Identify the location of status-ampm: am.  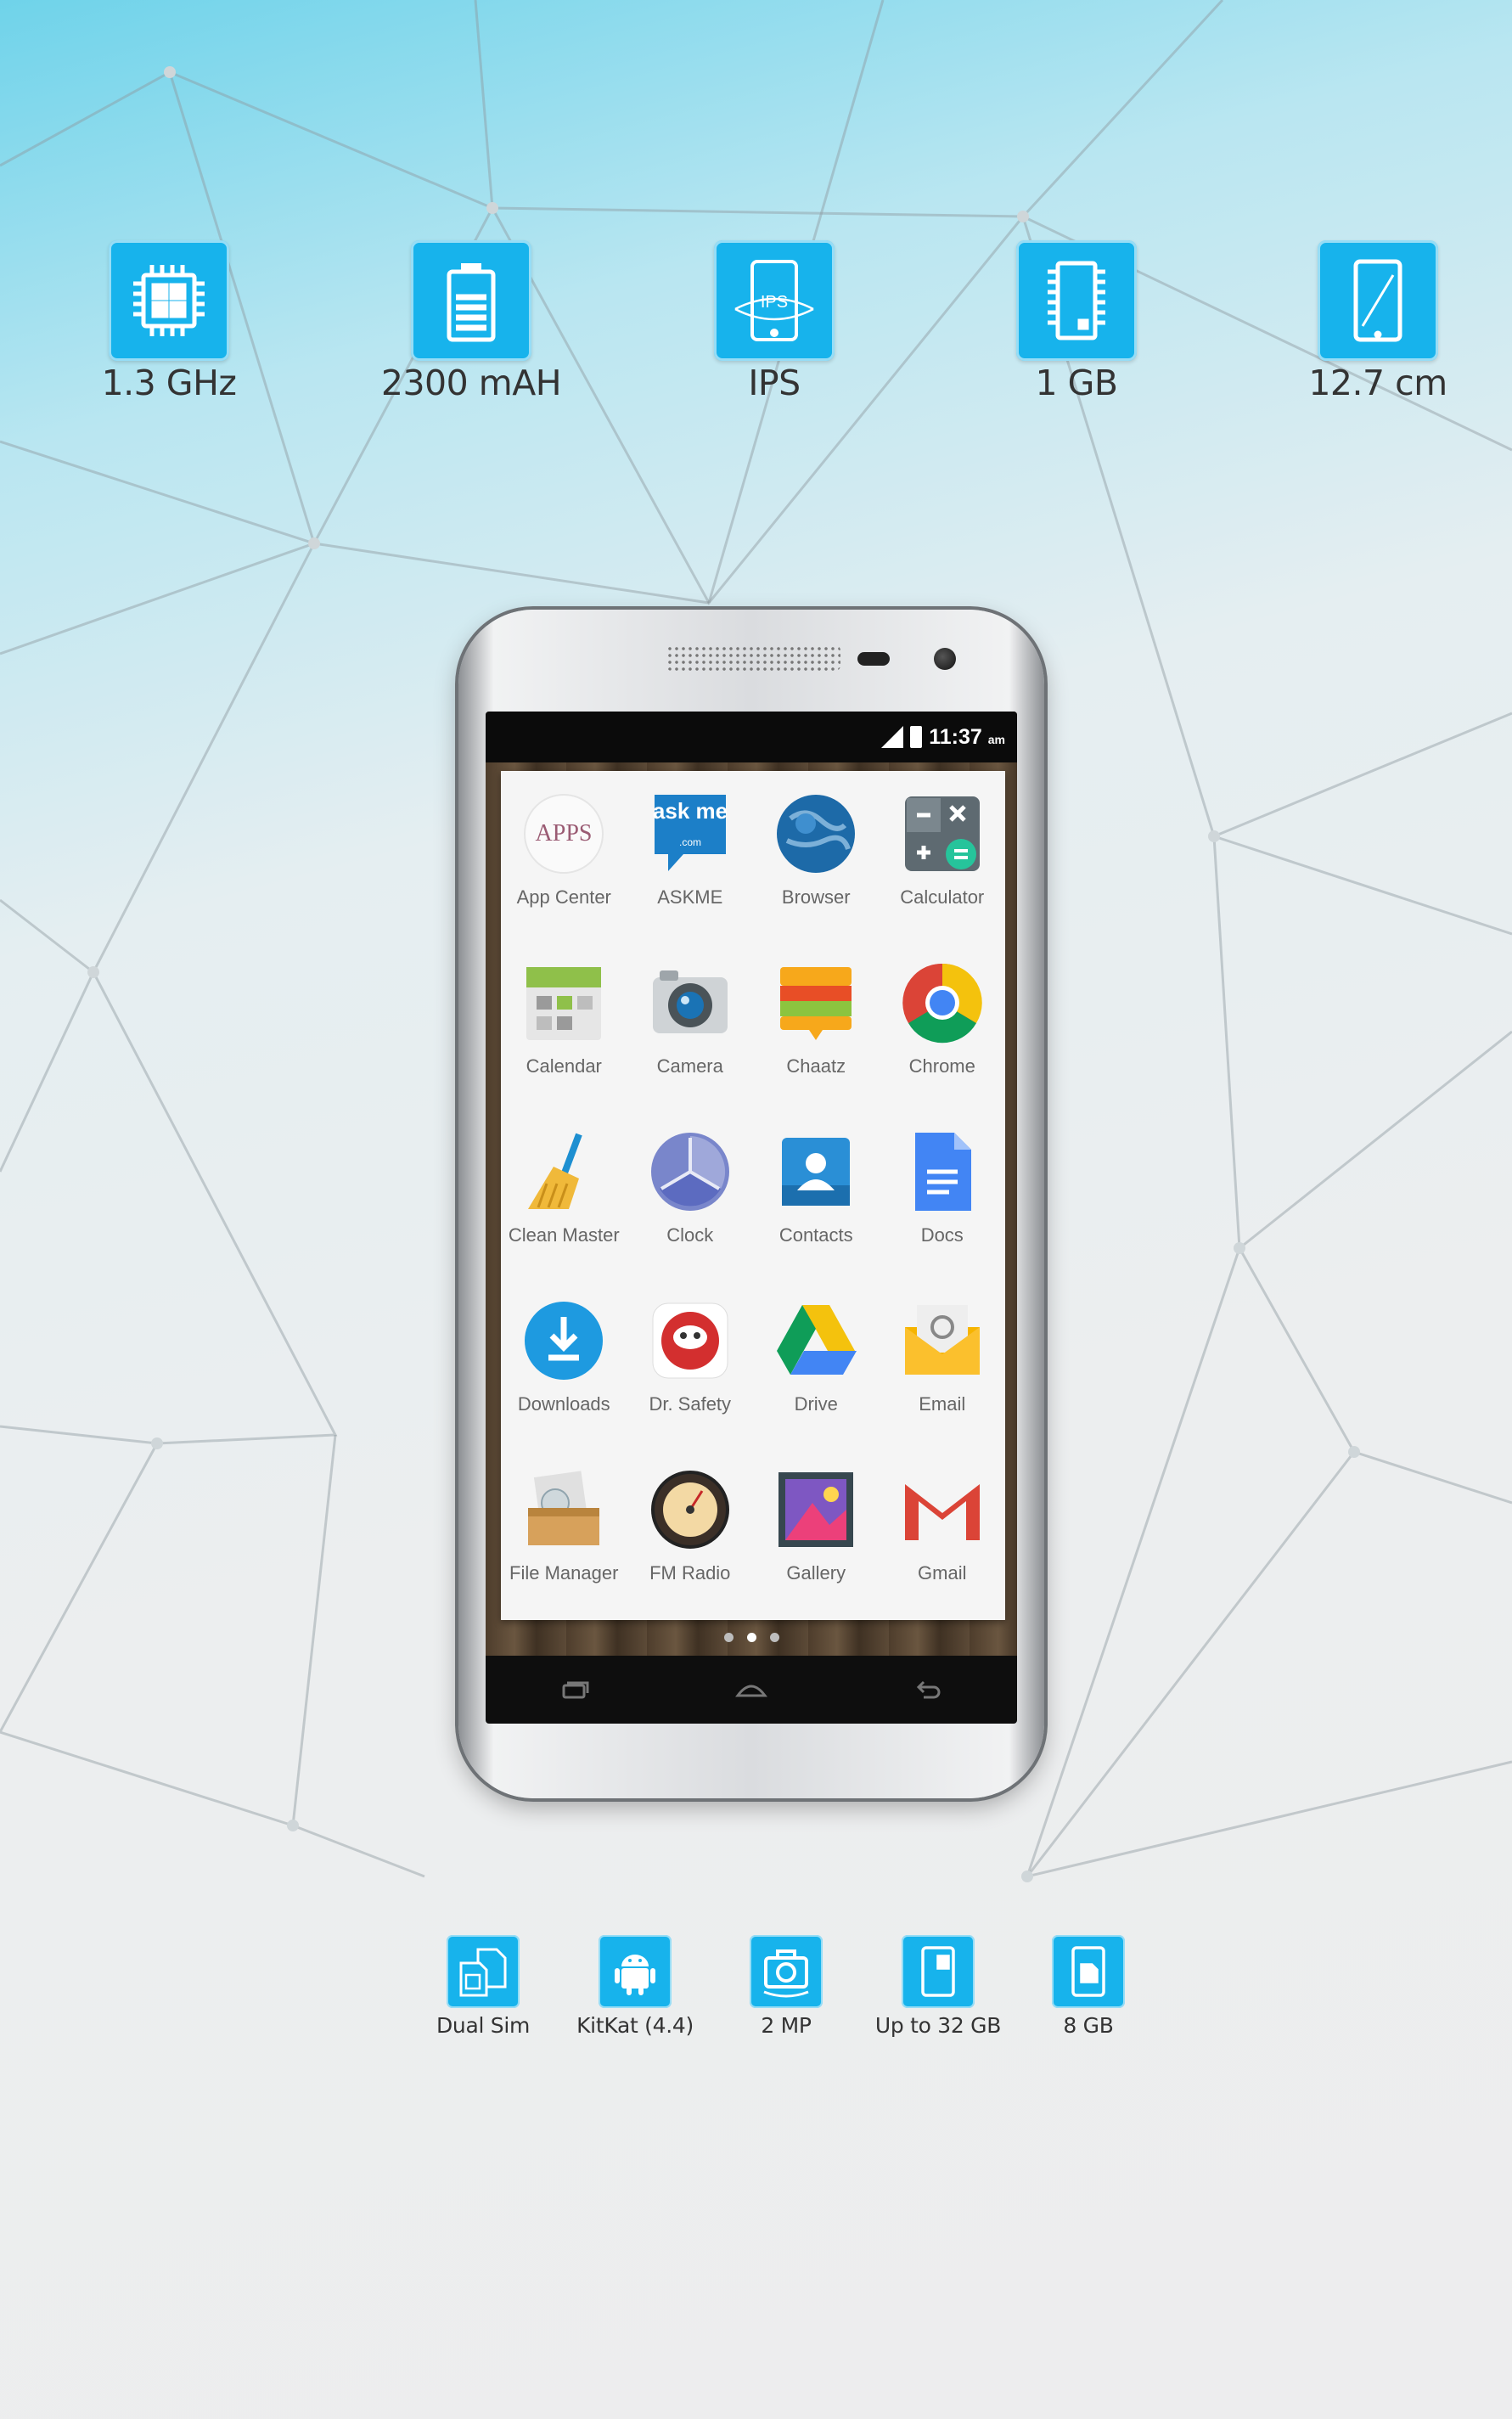
(996, 739).